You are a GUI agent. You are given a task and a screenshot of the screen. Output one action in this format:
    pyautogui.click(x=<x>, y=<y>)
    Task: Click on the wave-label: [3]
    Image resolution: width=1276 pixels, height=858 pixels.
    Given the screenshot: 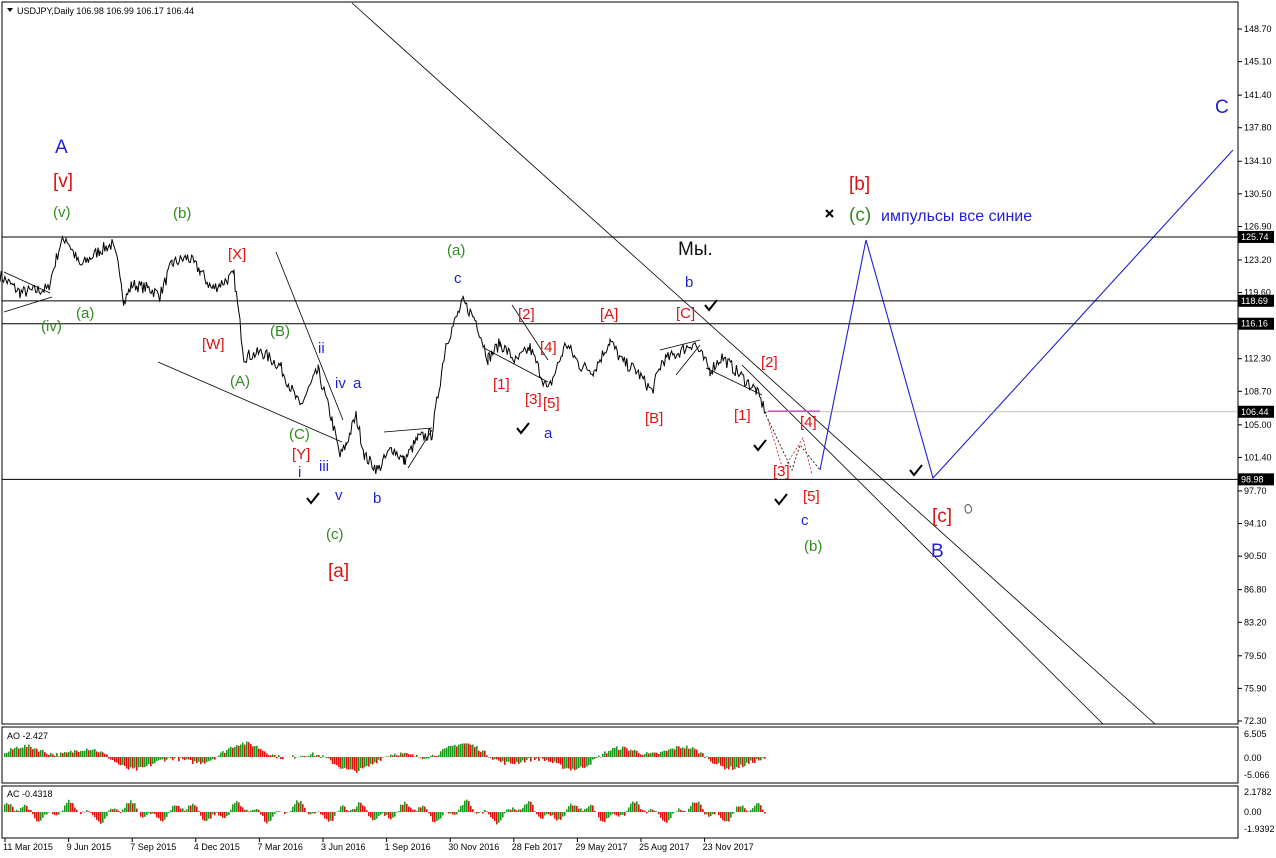 What is the action you would take?
    pyautogui.click(x=781, y=471)
    